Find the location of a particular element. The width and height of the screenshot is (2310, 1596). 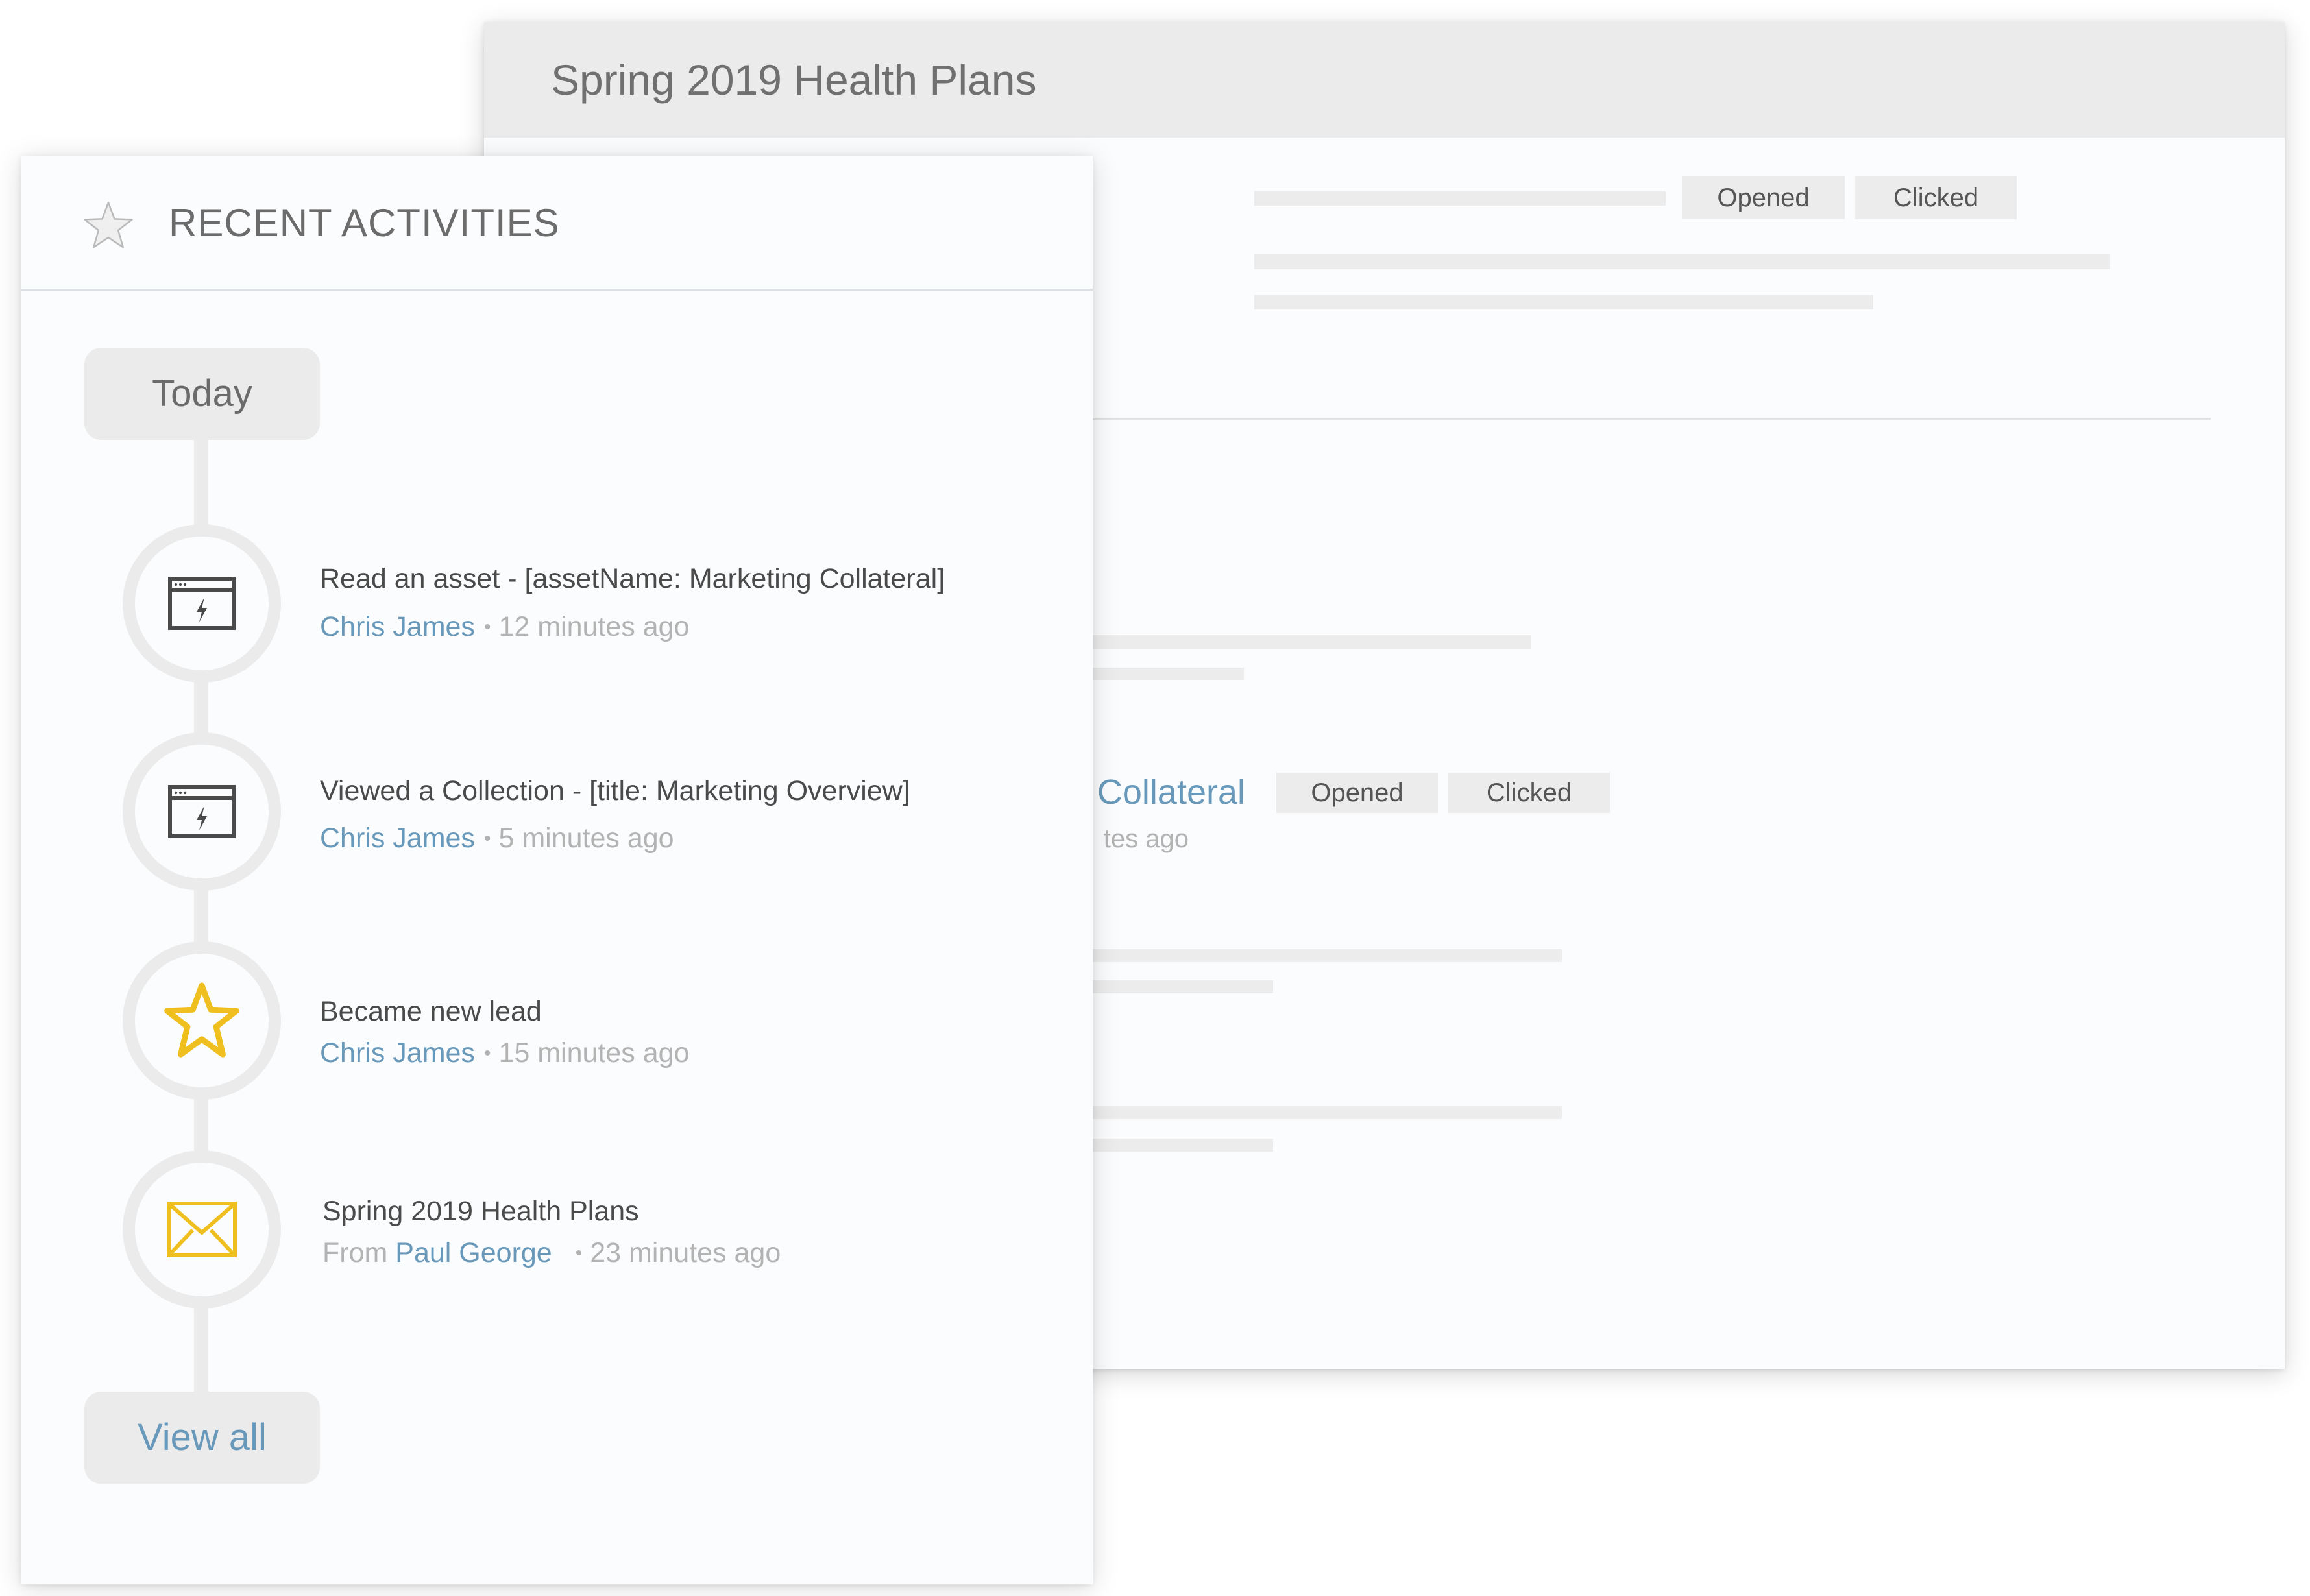

activity-meta: Chris James • 15 minutes ago is located at coordinates (504, 1053).